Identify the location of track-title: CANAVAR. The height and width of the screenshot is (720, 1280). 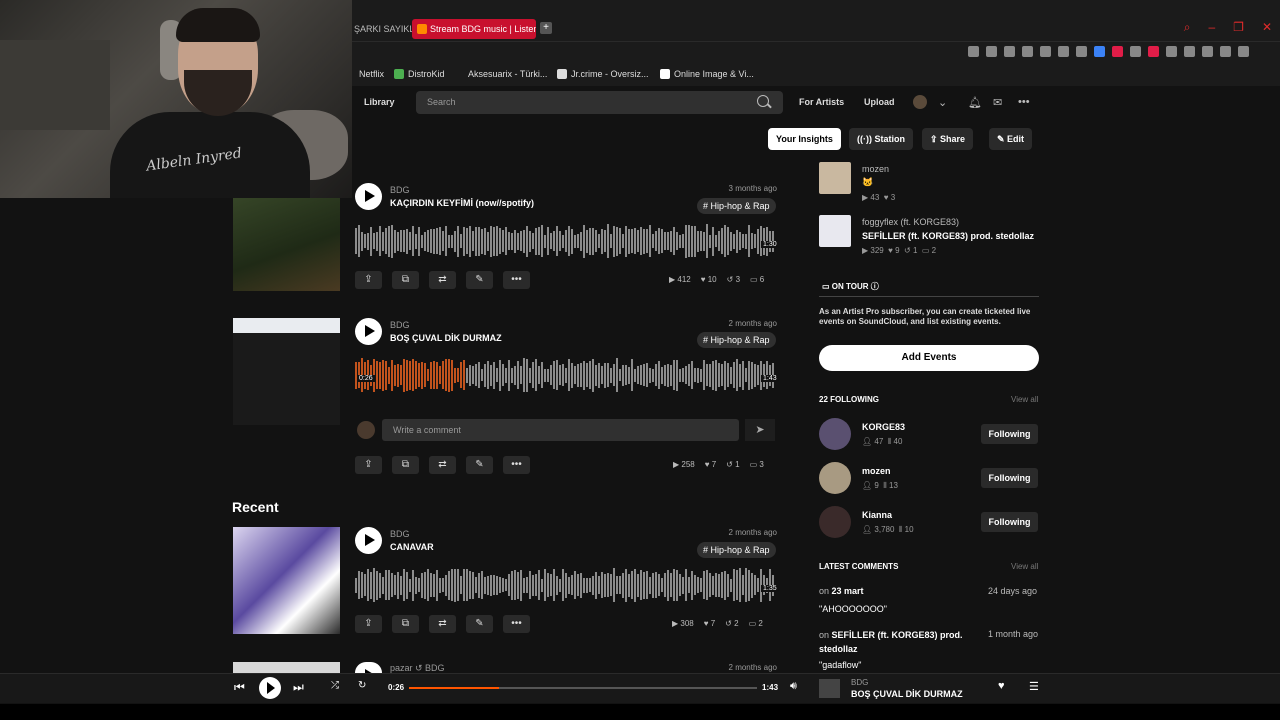
(412, 547).